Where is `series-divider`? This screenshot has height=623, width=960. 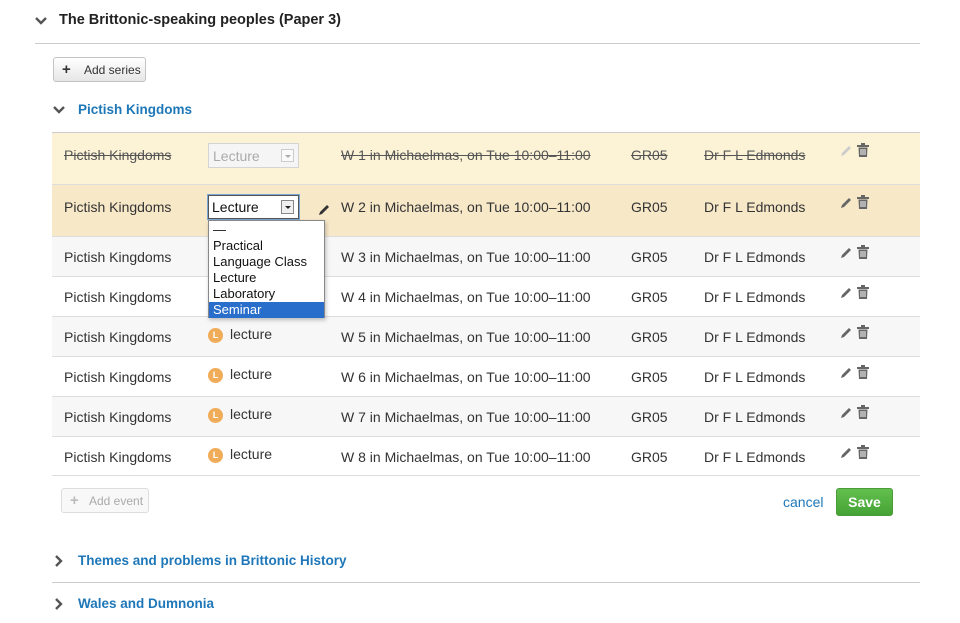
series-divider is located at coordinates (486, 582).